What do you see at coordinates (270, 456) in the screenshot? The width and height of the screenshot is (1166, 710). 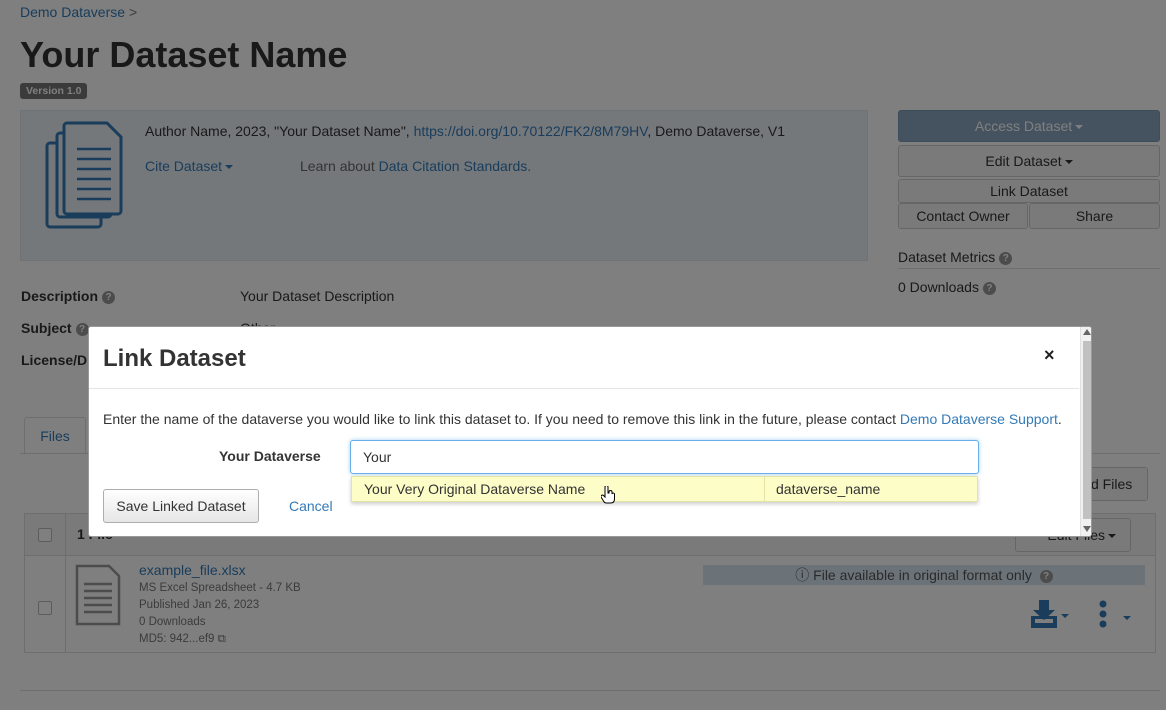 I see `dataverse-field-label: Your Dataverse` at bounding box center [270, 456].